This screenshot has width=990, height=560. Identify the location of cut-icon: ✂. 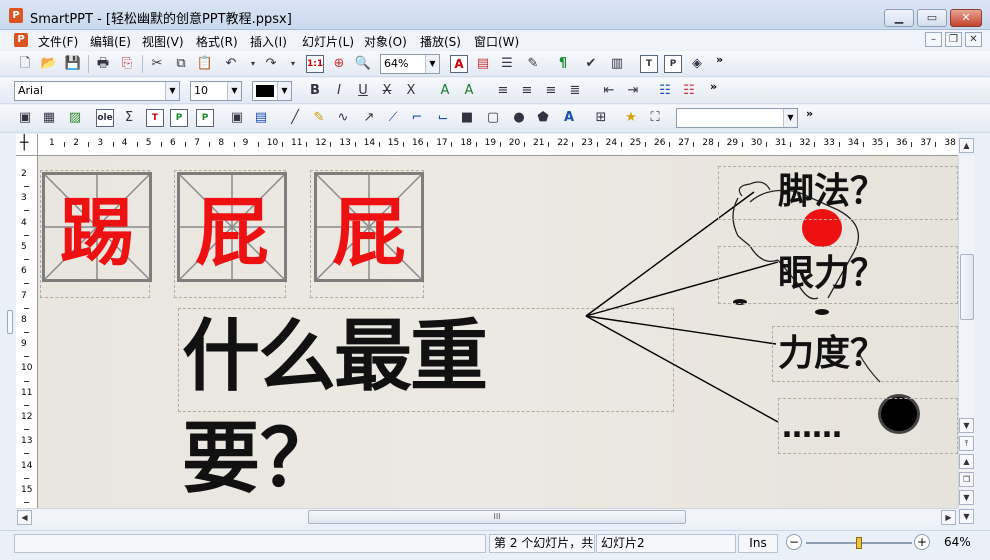
(157, 64).